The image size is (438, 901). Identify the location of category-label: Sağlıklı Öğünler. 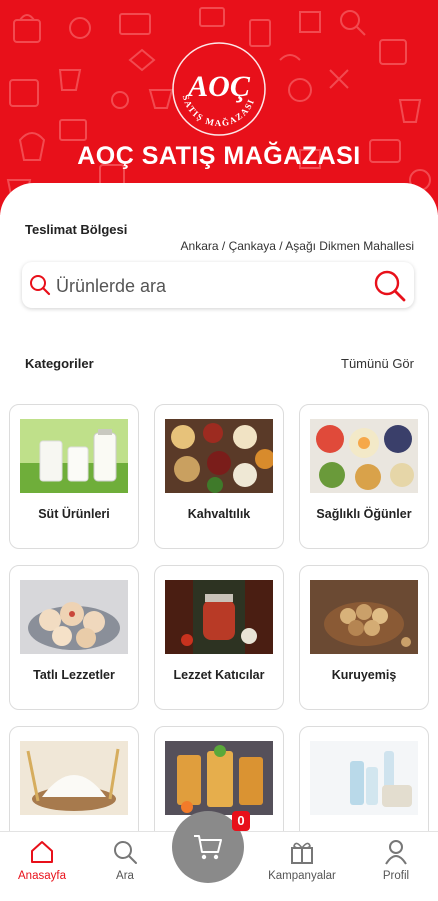
(364, 514).